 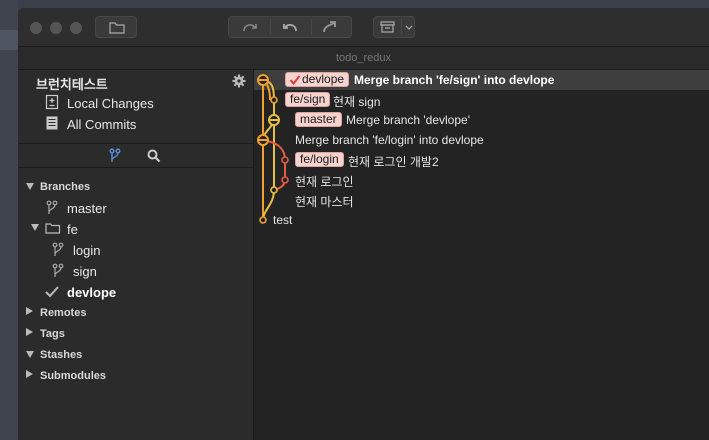 What do you see at coordinates (481, 100) in the screenshot?
I see `commit-row: fe/sign 현재 sign` at bounding box center [481, 100].